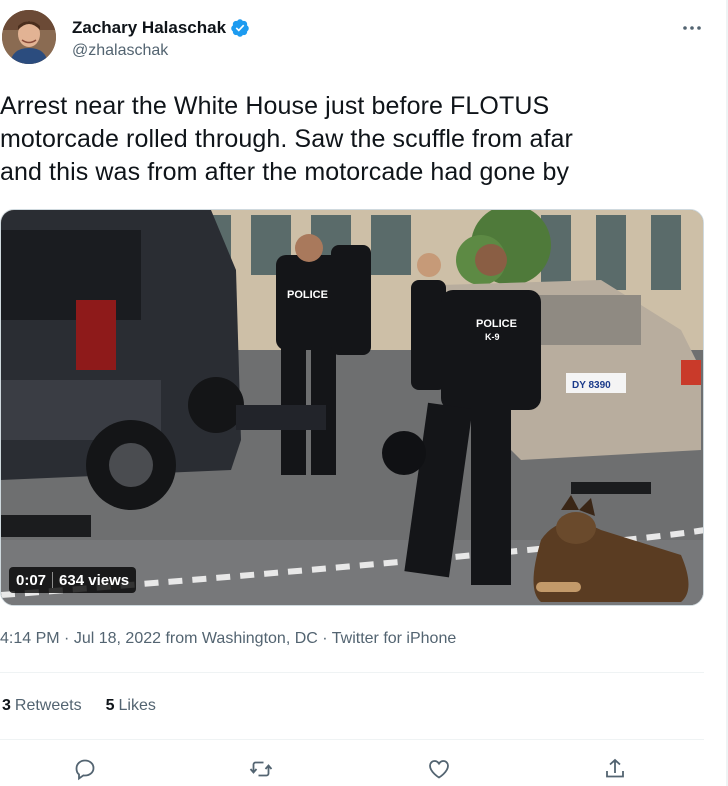 This screenshot has width=728, height=786. What do you see at coordinates (31, 580) in the screenshot?
I see `video-duration: 0:07` at bounding box center [31, 580].